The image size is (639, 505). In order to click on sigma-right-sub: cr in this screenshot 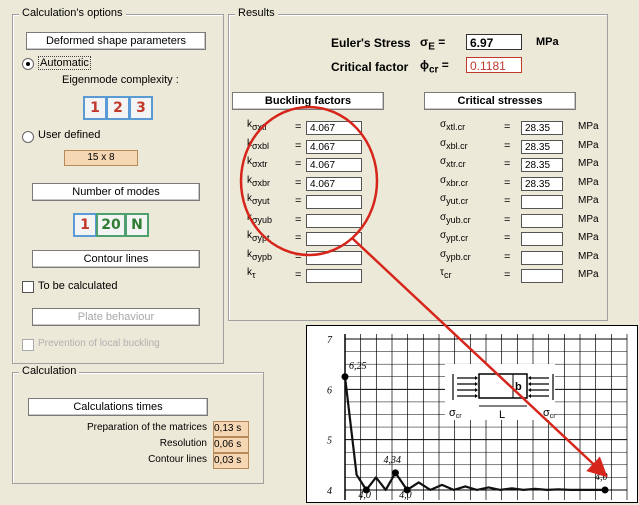, I will do `click(553, 416)`.